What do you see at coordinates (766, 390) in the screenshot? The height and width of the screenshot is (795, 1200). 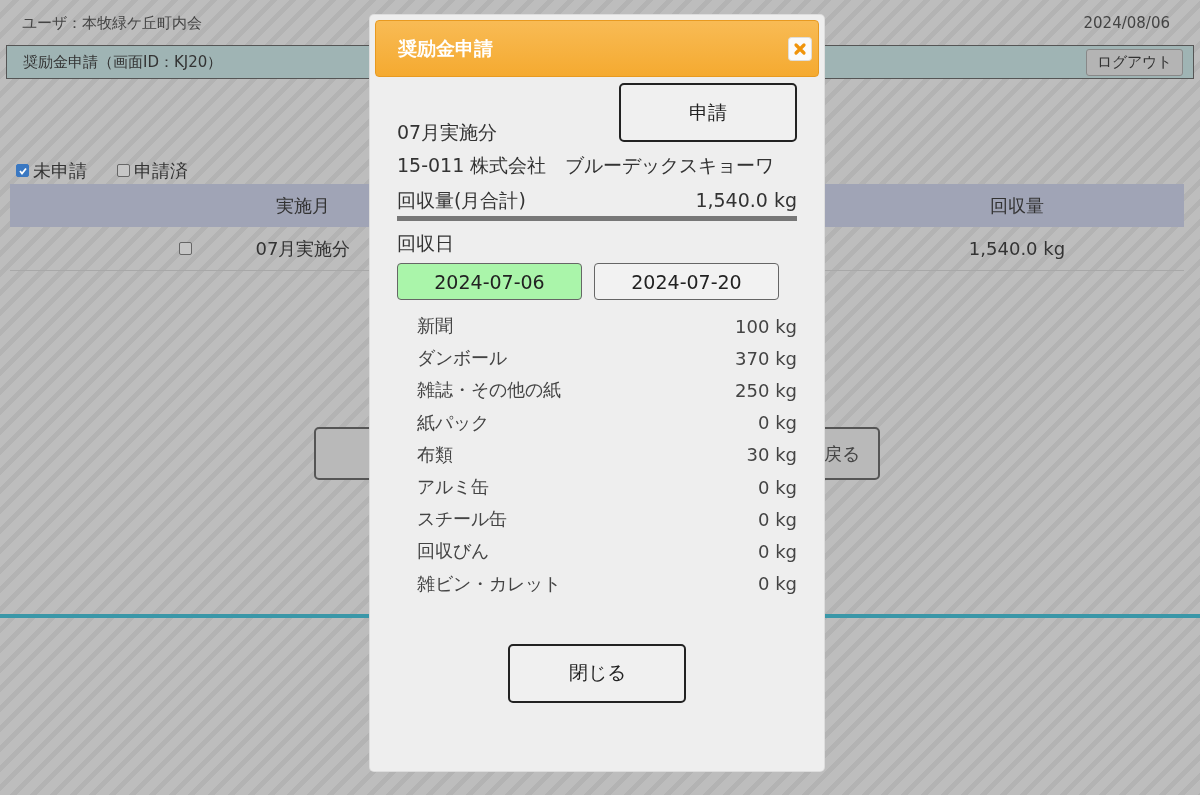 I see `item-amount: 250 kg` at bounding box center [766, 390].